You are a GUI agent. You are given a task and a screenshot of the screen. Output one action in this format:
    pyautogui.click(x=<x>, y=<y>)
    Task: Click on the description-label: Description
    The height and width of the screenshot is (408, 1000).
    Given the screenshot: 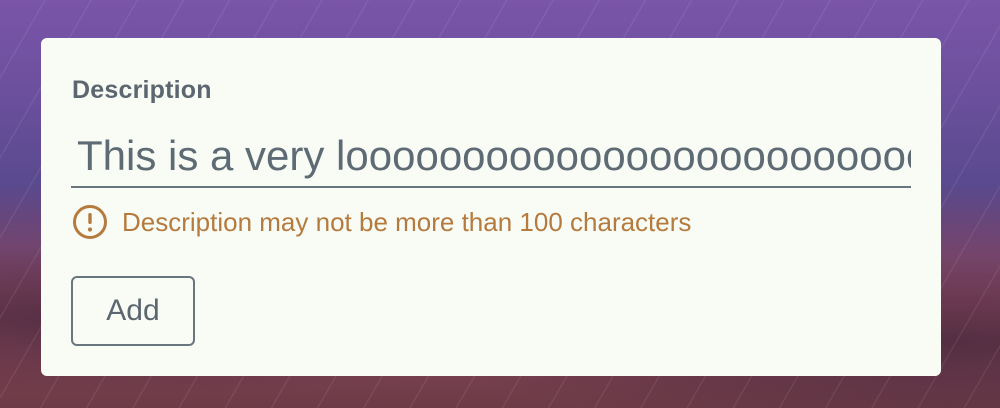 What is the action you would take?
    pyautogui.click(x=142, y=90)
    